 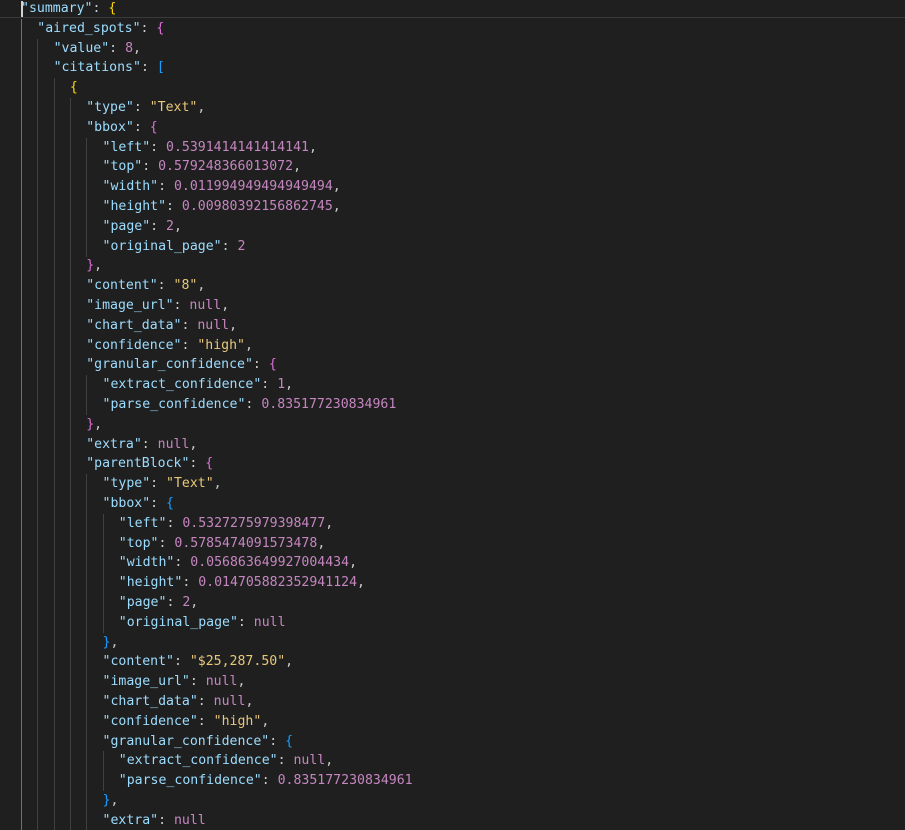 What do you see at coordinates (452, 761) in the screenshot?
I see `code-line: "extract_confidence": null,` at bounding box center [452, 761].